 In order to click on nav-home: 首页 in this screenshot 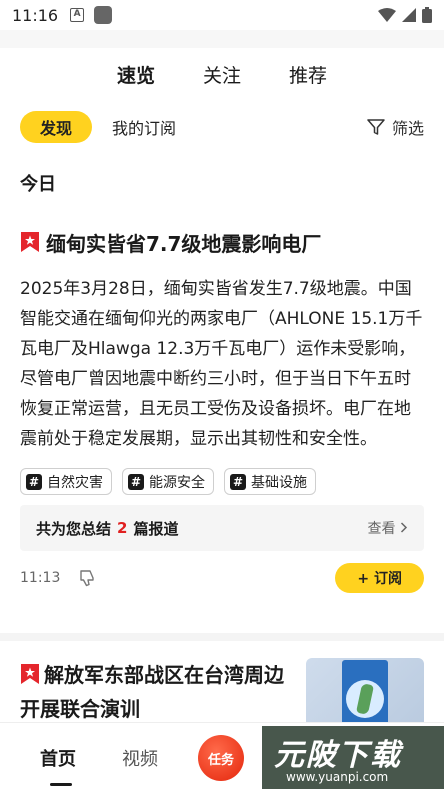, I will do `click(58, 758)`.